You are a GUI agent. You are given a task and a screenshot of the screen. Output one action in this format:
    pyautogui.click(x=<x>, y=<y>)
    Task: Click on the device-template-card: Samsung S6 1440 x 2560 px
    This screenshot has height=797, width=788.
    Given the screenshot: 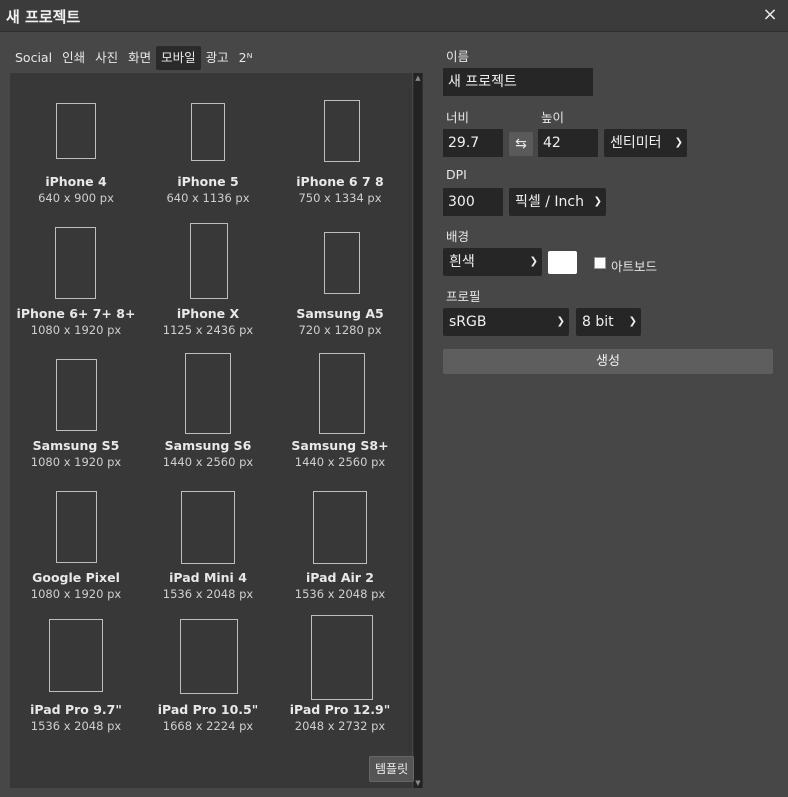 What is the action you would take?
    pyautogui.click(x=208, y=411)
    